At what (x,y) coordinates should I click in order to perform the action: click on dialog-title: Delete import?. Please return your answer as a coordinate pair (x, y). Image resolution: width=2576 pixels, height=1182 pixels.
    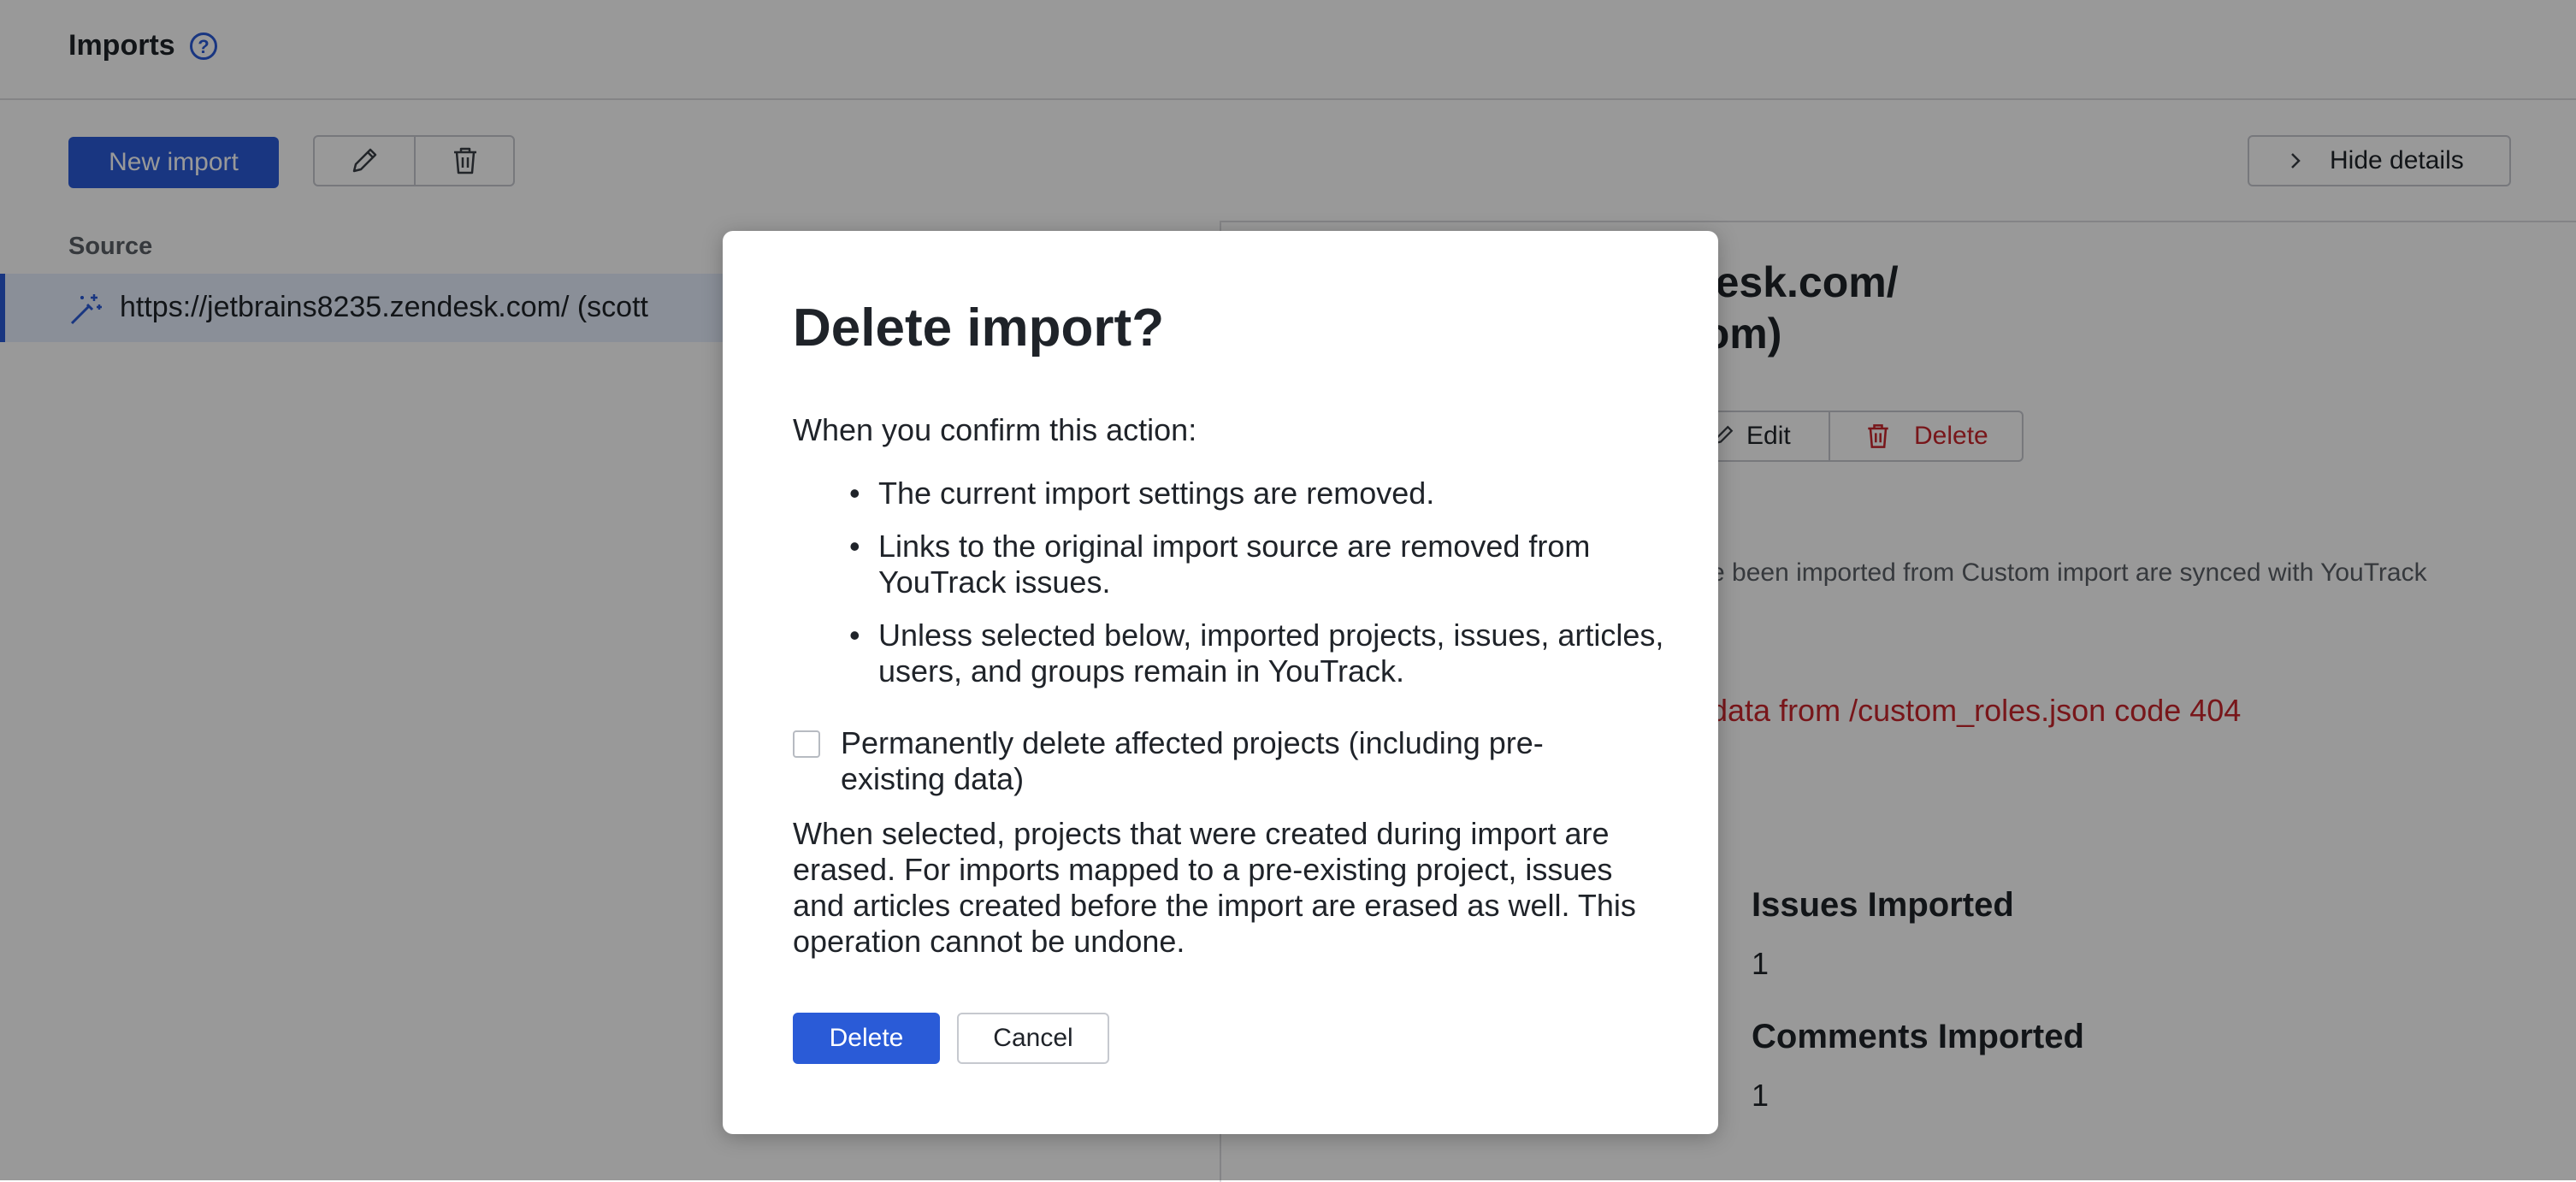
    Looking at the image, I should click on (979, 328).